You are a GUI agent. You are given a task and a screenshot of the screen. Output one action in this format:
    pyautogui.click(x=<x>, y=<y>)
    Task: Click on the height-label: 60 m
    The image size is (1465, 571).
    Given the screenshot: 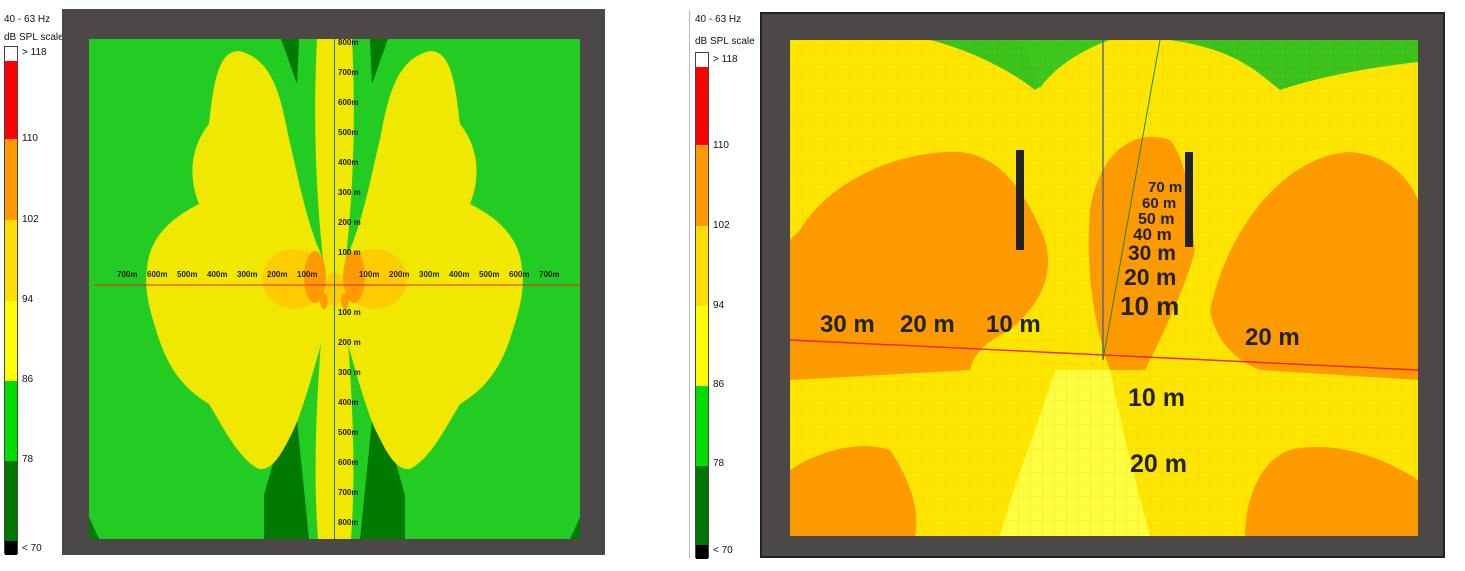 What is the action you would take?
    pyautogui.click(x=1159, y=203)
    